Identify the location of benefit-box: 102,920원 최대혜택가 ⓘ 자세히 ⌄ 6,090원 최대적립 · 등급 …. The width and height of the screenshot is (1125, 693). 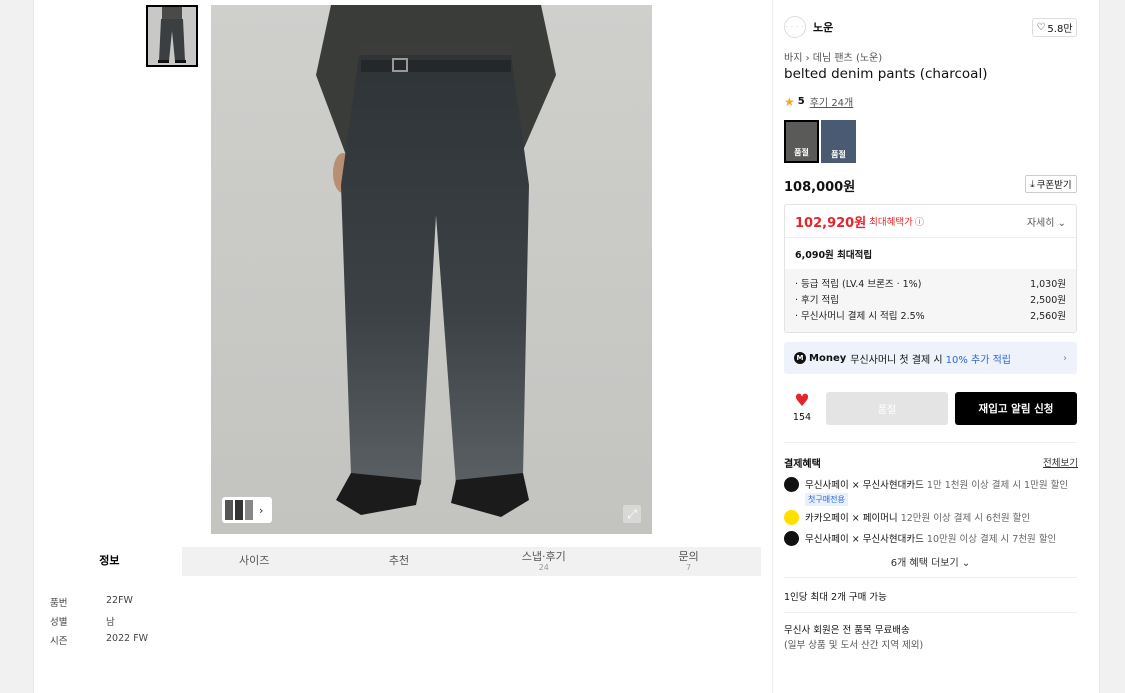
(930, 268).